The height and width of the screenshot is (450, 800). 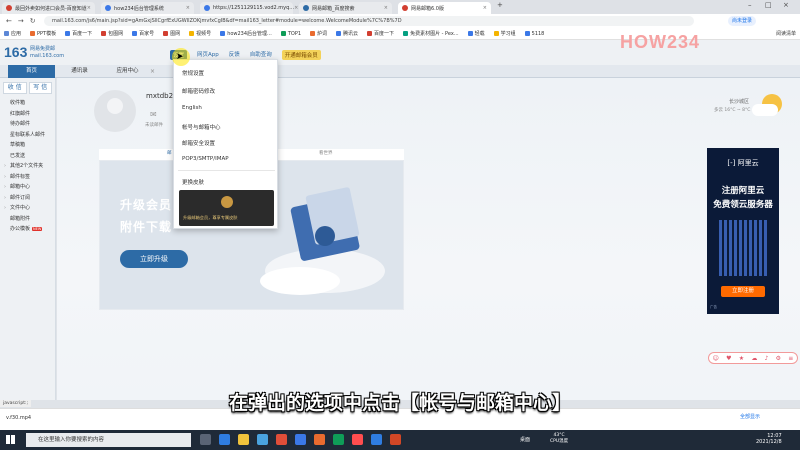 I want to click on sidebar-item-subscriptions: 邮件订阅, so click(x=27, y=198).